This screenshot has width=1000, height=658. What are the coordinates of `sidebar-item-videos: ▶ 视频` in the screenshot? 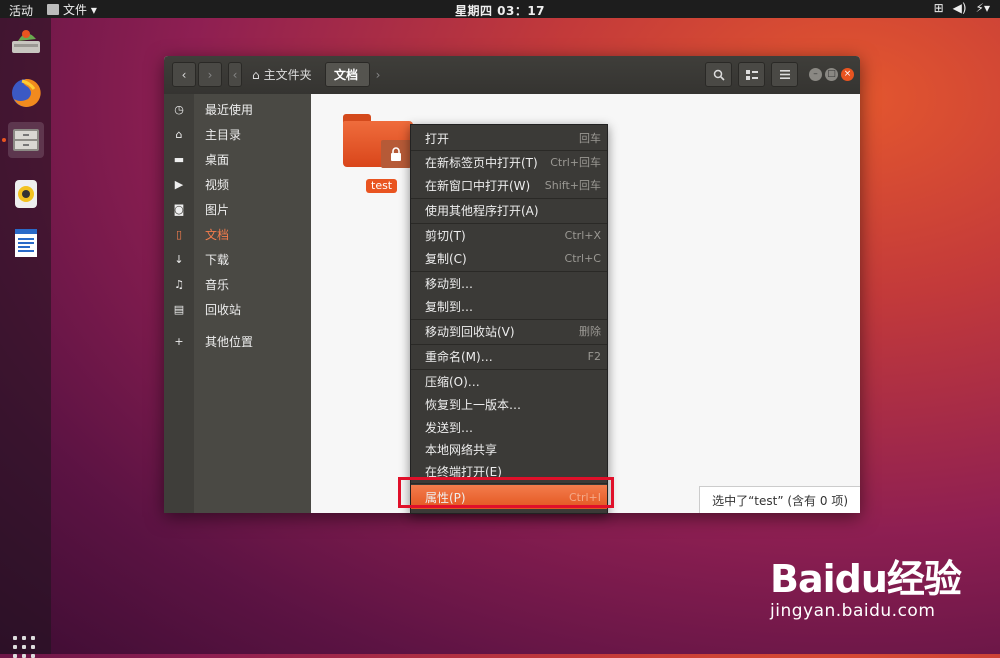 It's located at (237, 184).